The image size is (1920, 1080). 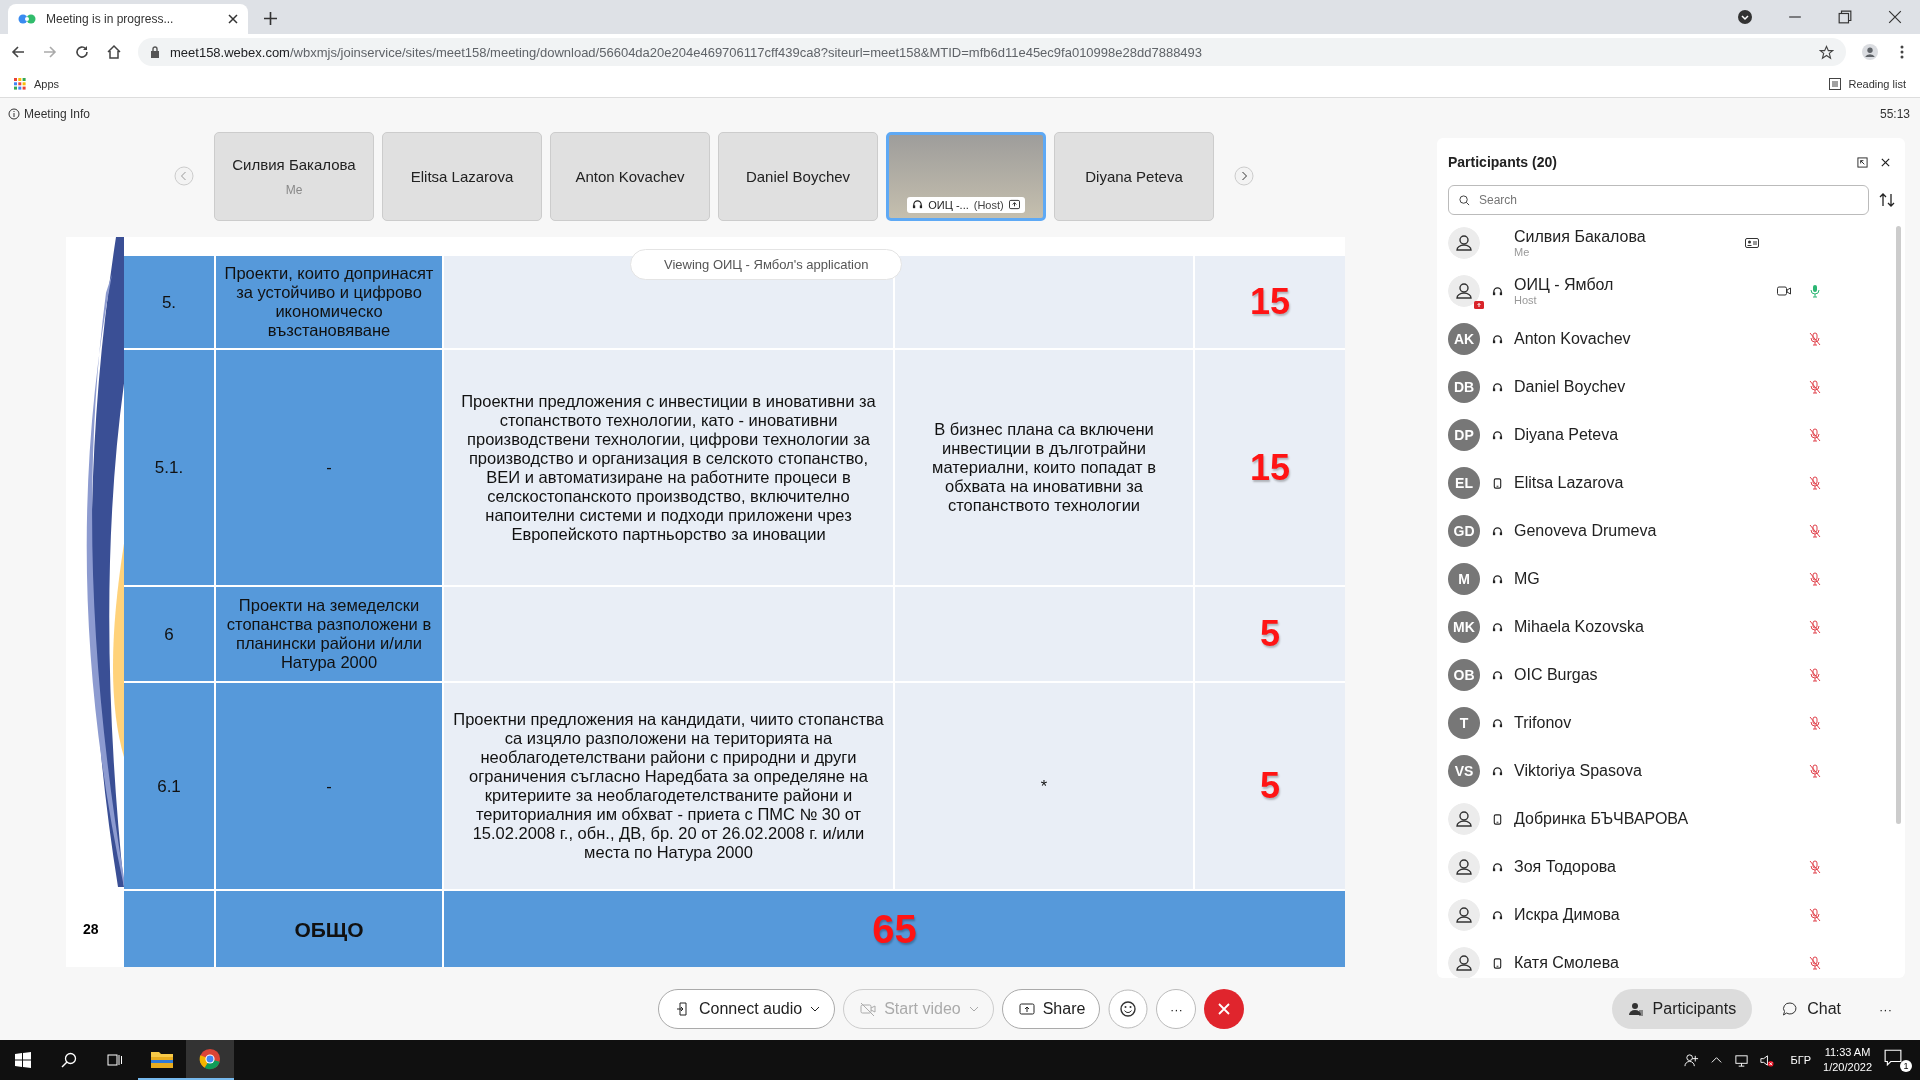 What do you see at coordinates (1270, 634) in the screenshot?
I see `points-value: 5` at bounding box center [1270, 634].